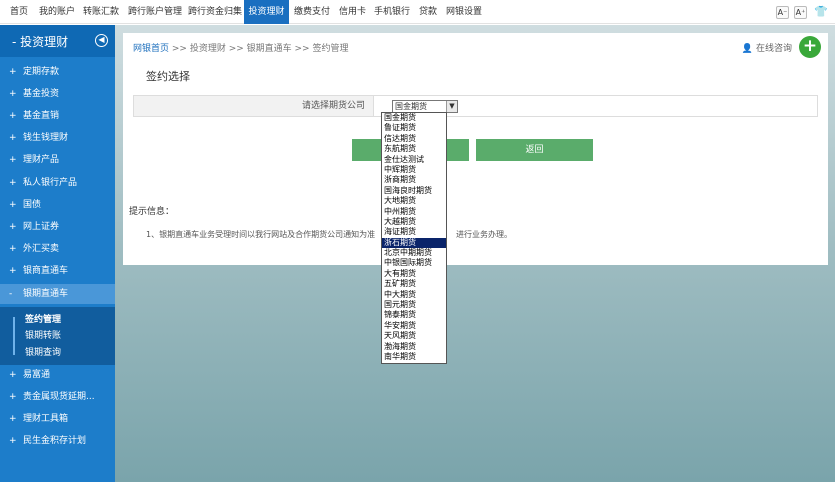 Image resolution: width=835 pixels, height=482 pixels. I want to click on nav-interbank-account: 跨行账户管理, so click(155, 12).